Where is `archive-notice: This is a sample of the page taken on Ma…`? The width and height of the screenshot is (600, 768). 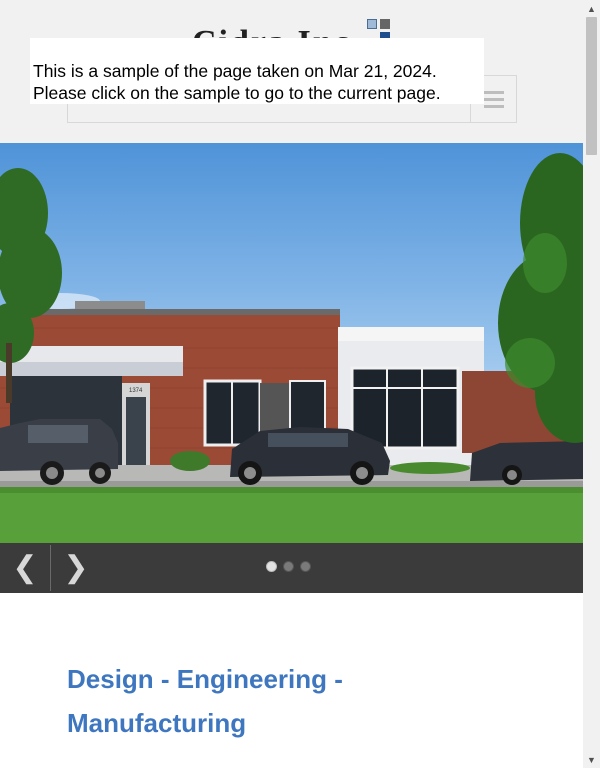
archive-notice: This is a sample of the page taken on Ma… is located at coordinates (257, 71).